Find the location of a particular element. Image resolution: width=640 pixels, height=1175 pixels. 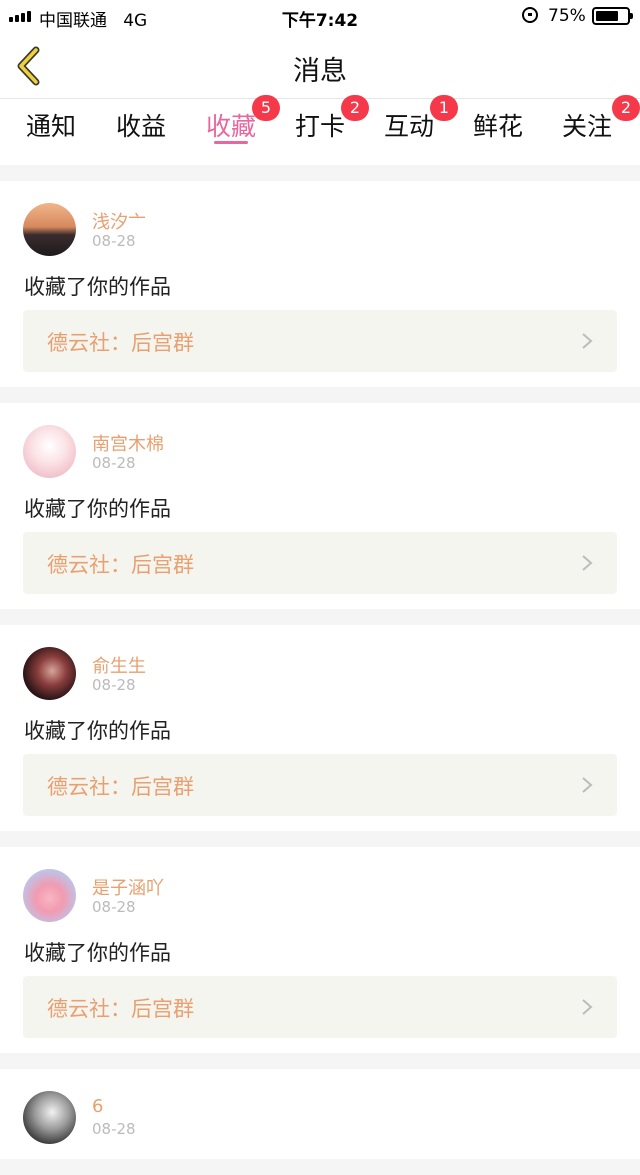

list-item: 6 08-28 is located at coordinates (320, 1114).